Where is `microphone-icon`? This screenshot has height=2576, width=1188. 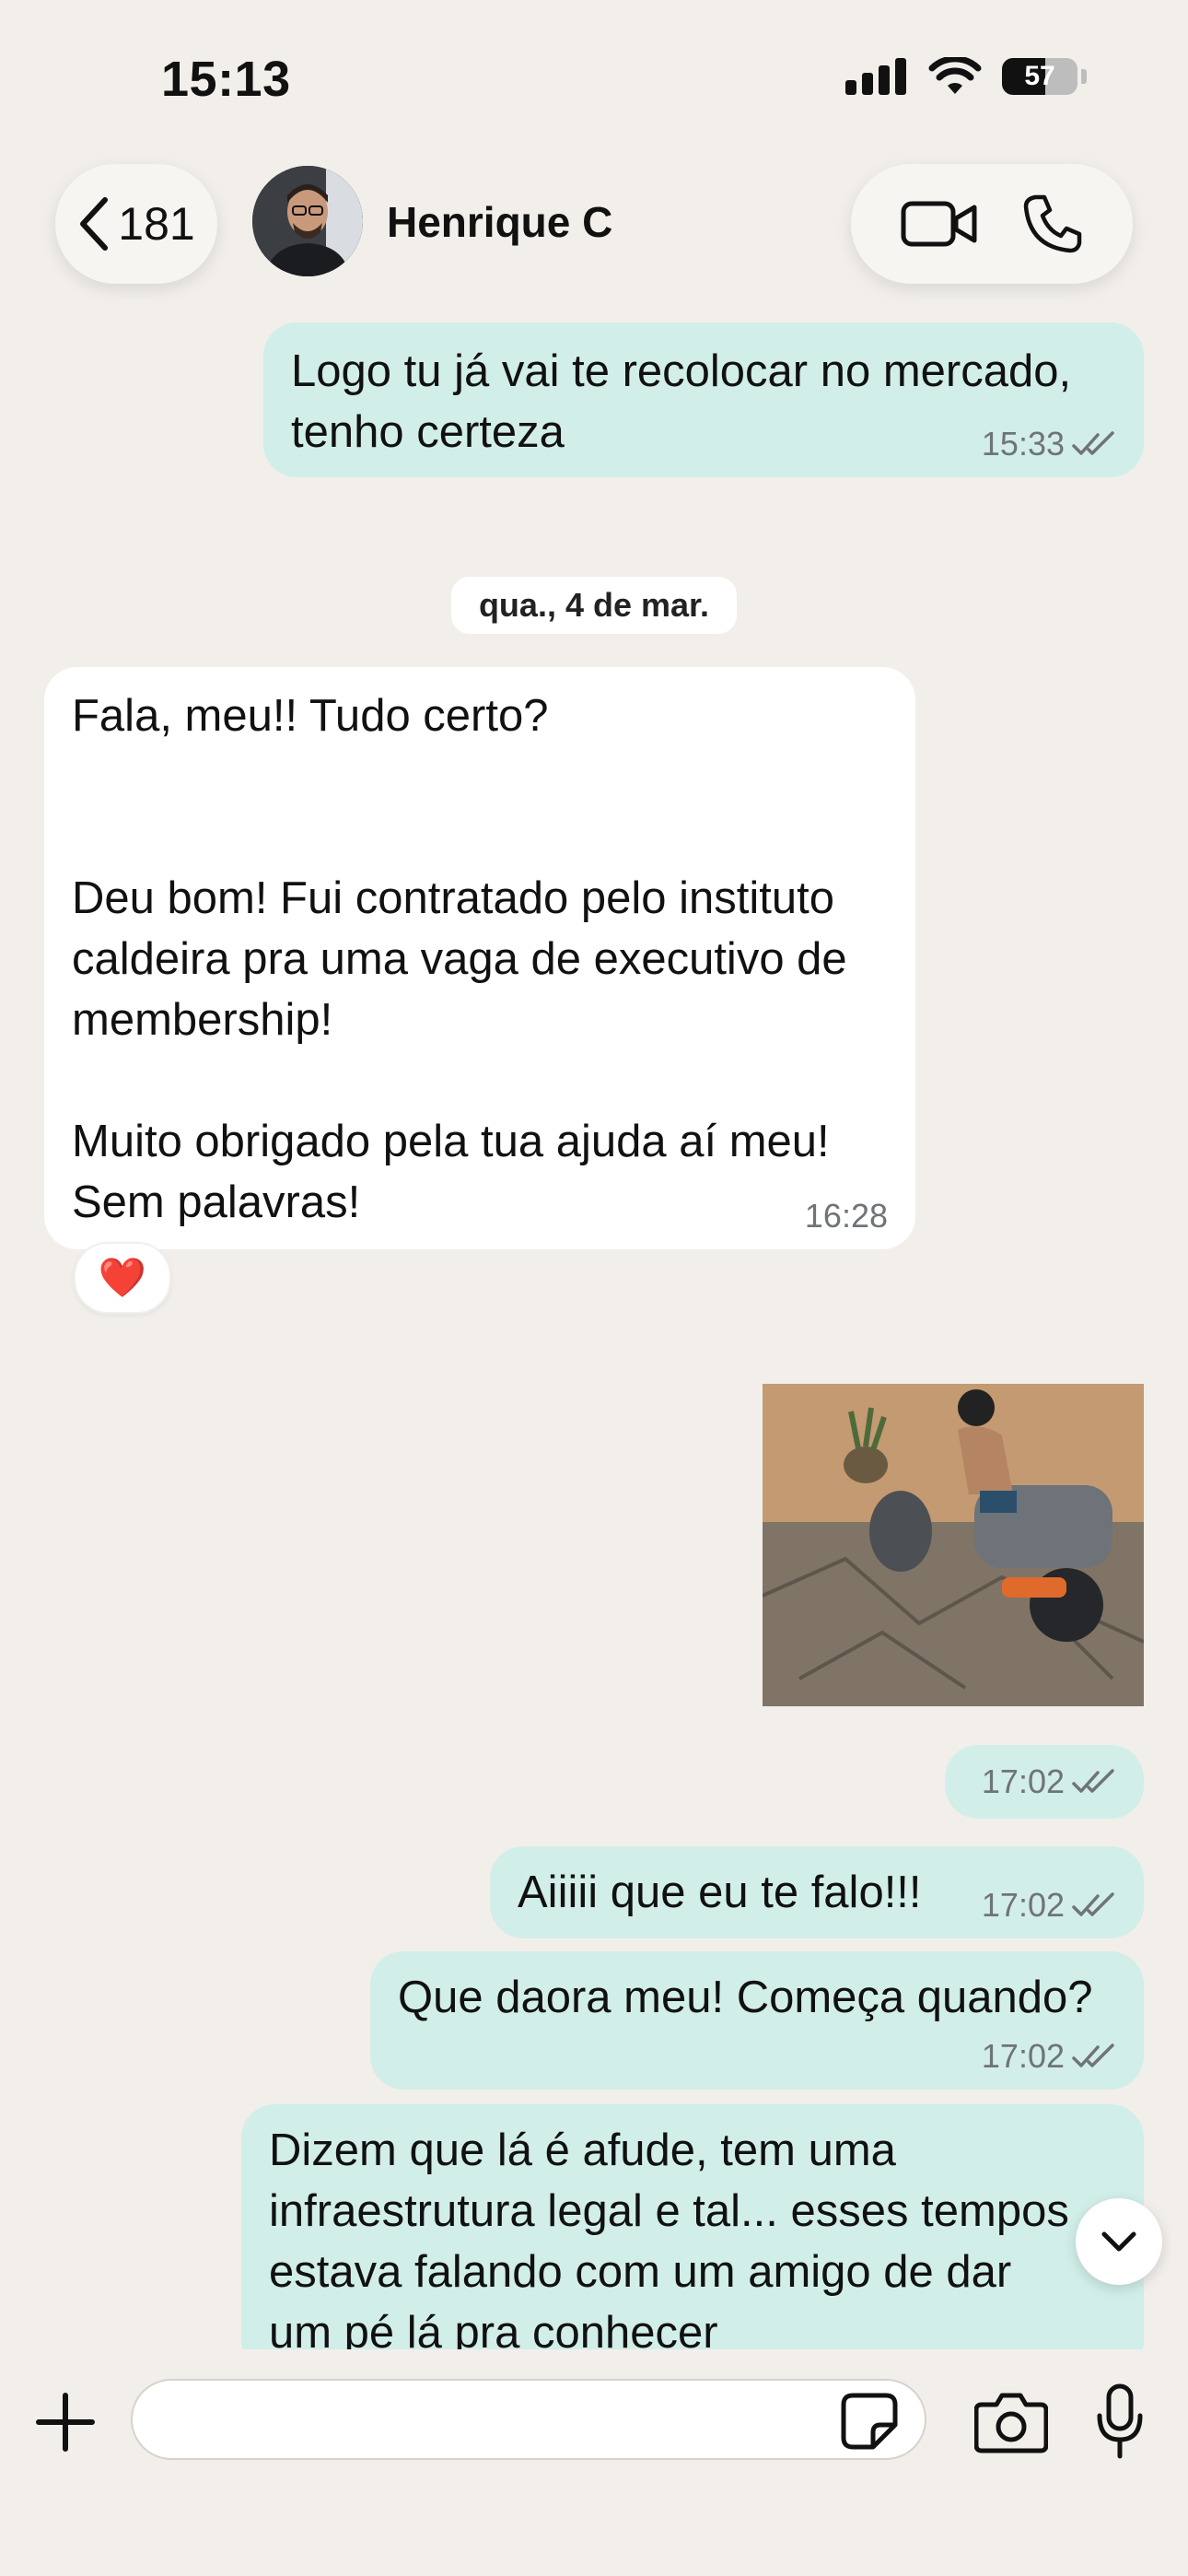 microphone-icon is located at coordinates (1120, 2421).